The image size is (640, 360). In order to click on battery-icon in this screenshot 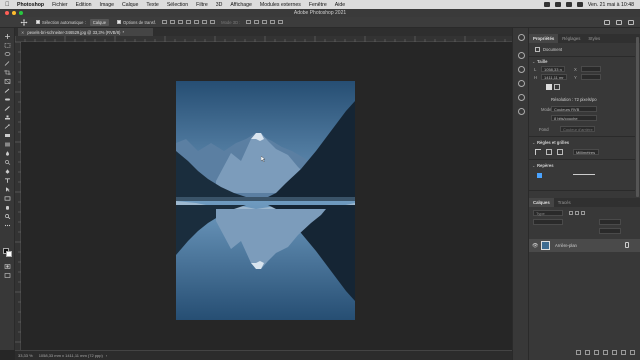, I will do `click(546, 4)`.